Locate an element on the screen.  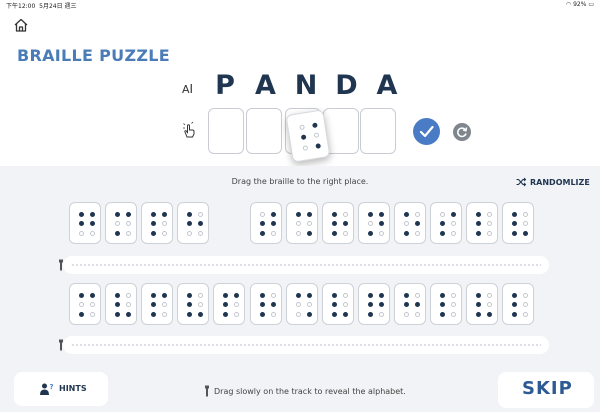
track-dots is located at coordinates (306, 345).